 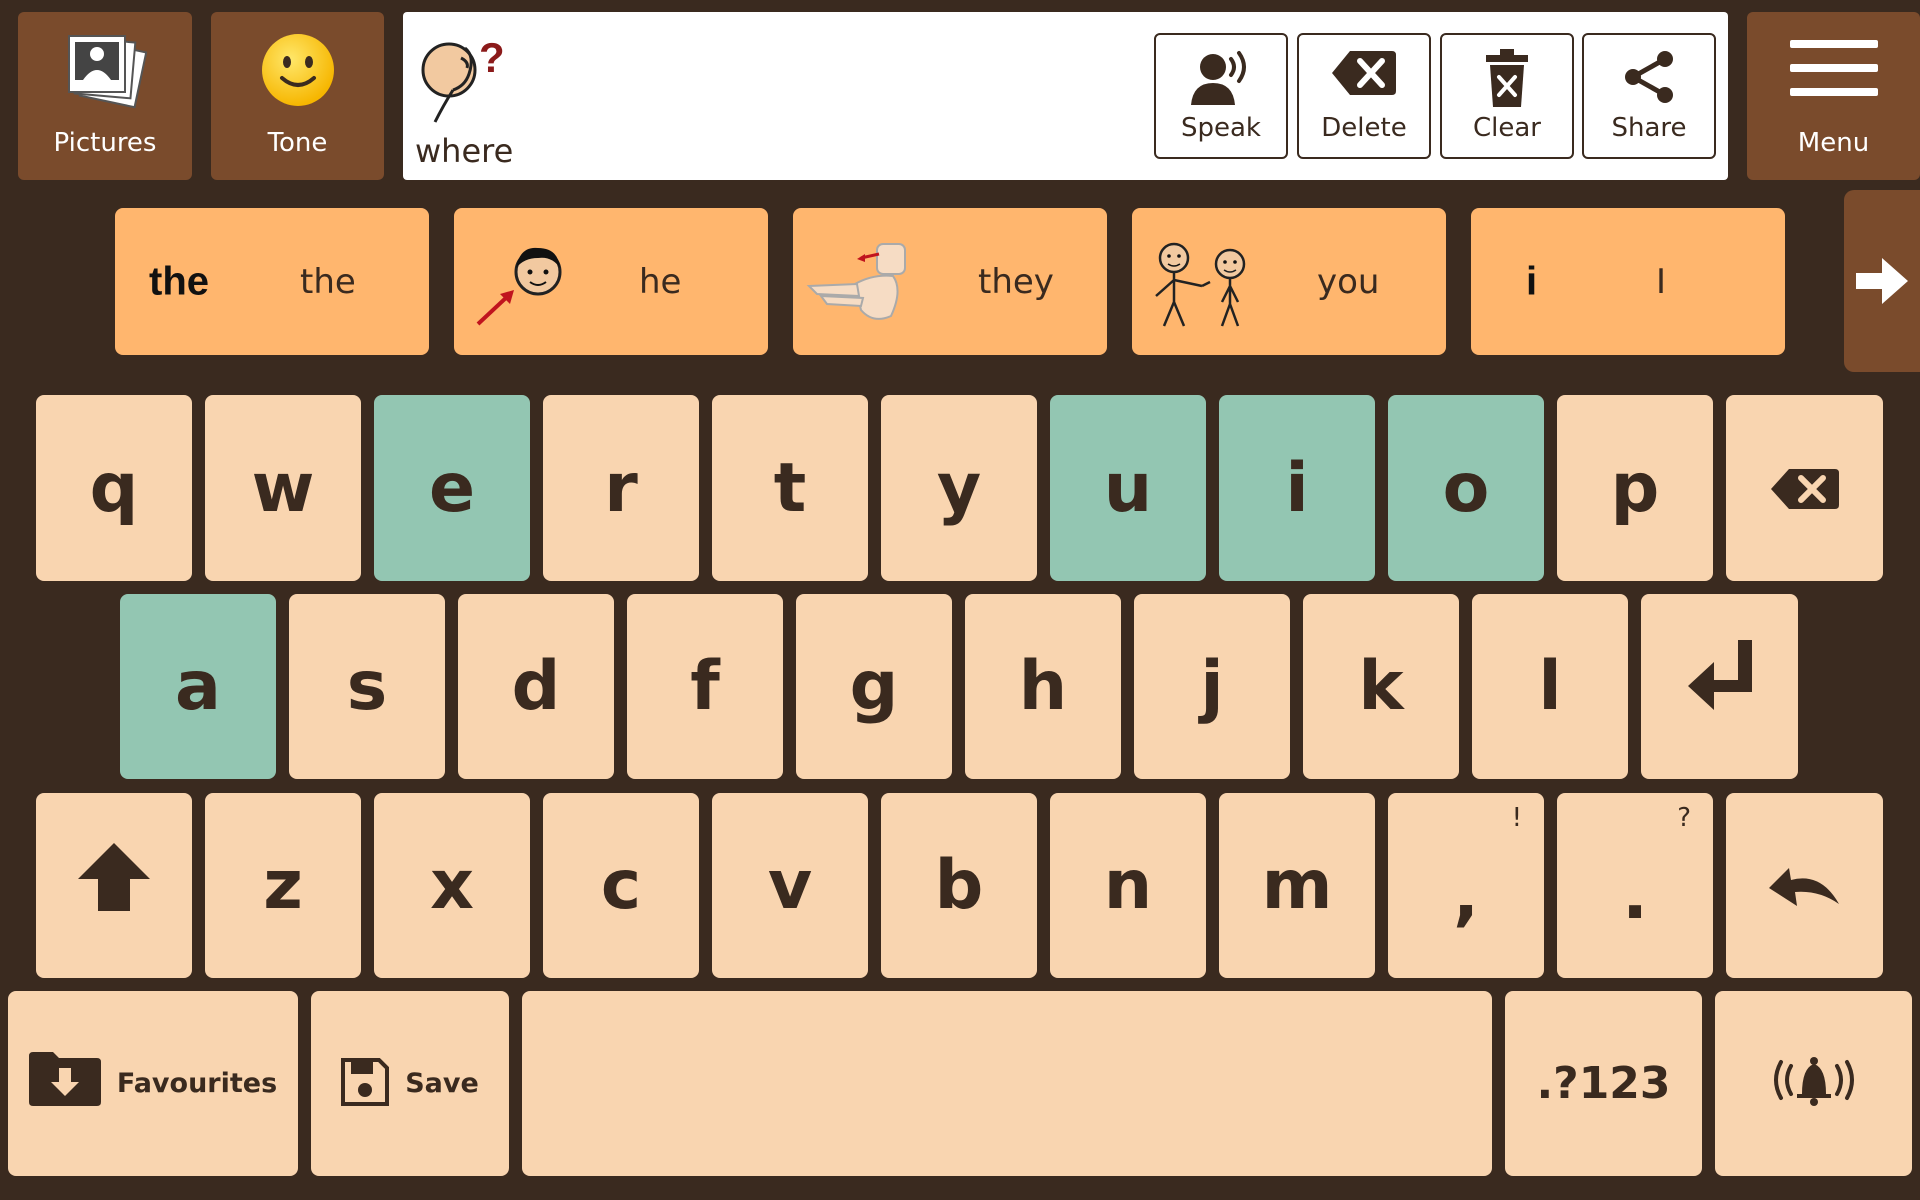 I want to click on undo-icon, so click(x=1804, y=885).